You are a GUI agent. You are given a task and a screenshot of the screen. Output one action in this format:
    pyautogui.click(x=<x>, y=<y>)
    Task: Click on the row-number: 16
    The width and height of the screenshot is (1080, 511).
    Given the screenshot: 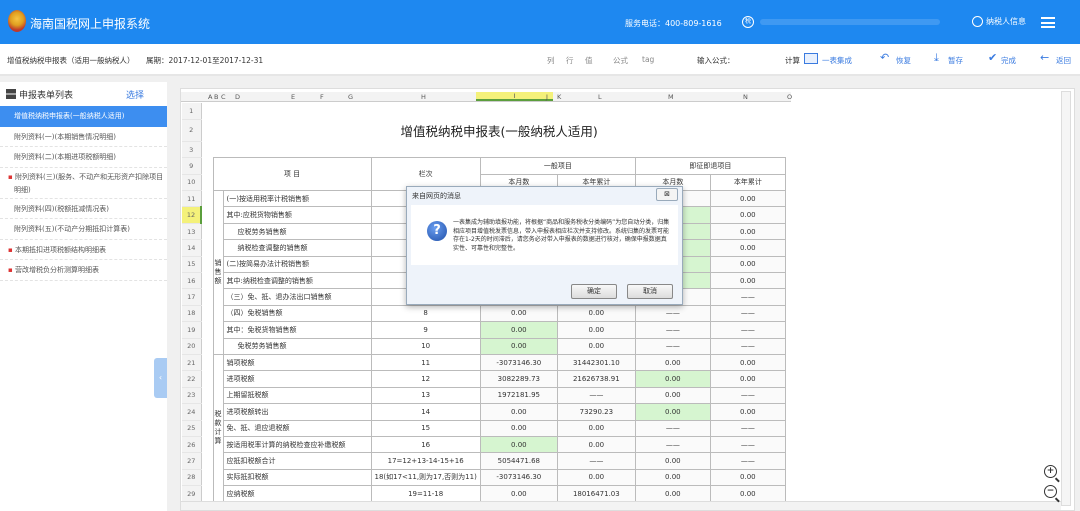 What is the action you would take?
    pyautogui.click(x=192, y=281)
    